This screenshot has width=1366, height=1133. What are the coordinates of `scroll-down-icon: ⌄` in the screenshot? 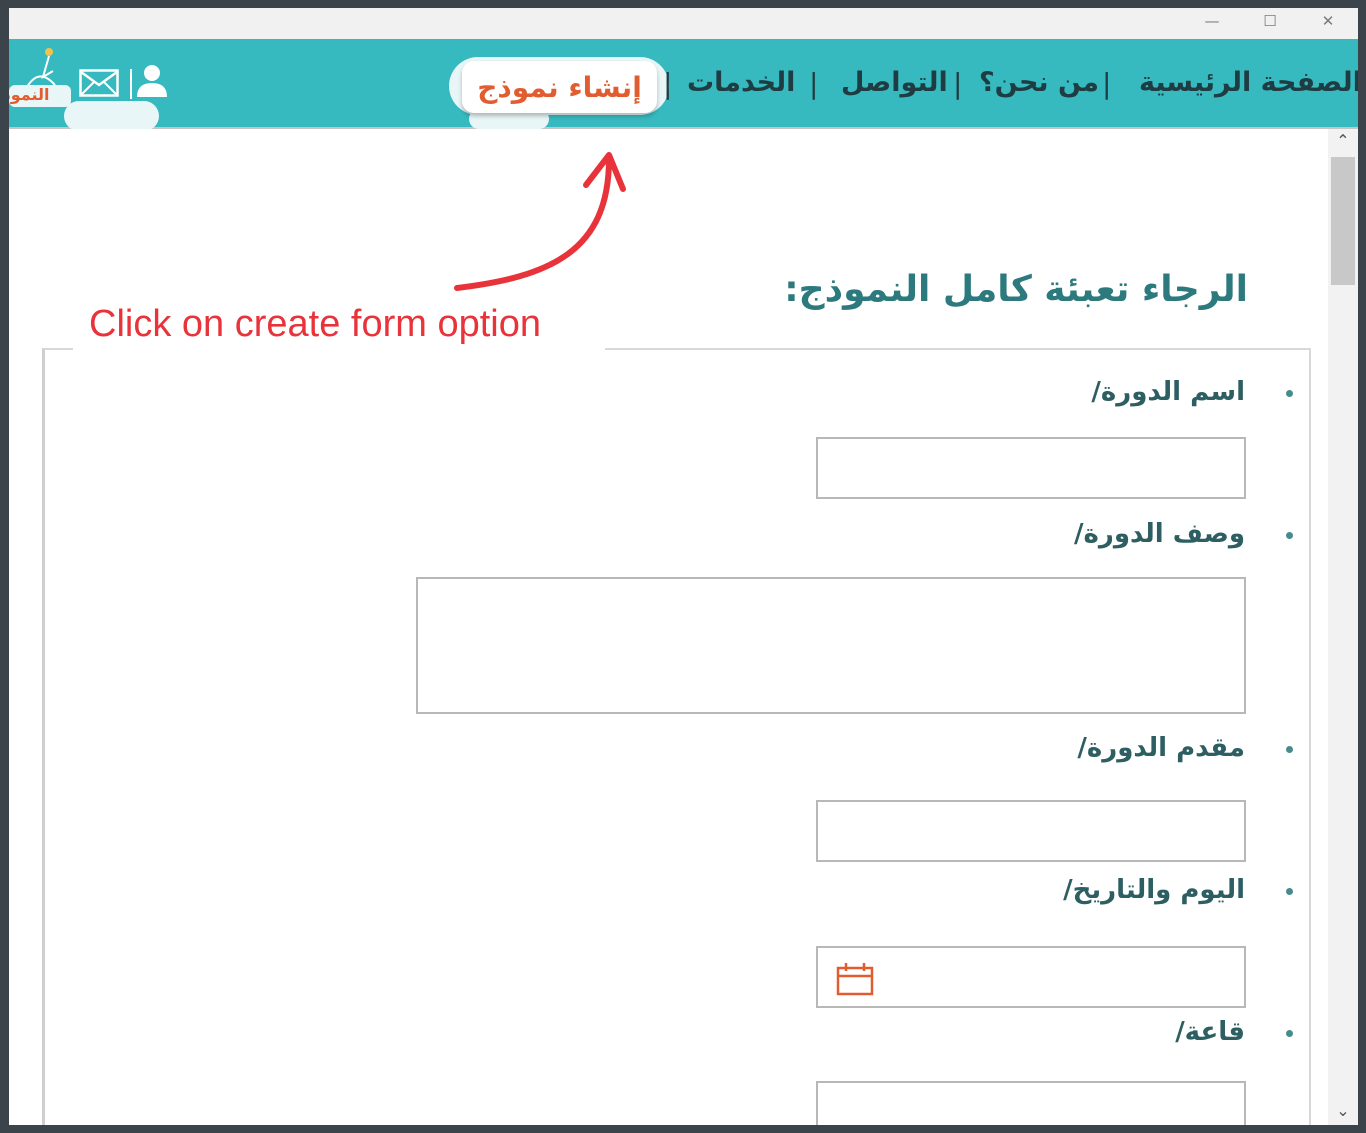 It's located at (1343, 1110).